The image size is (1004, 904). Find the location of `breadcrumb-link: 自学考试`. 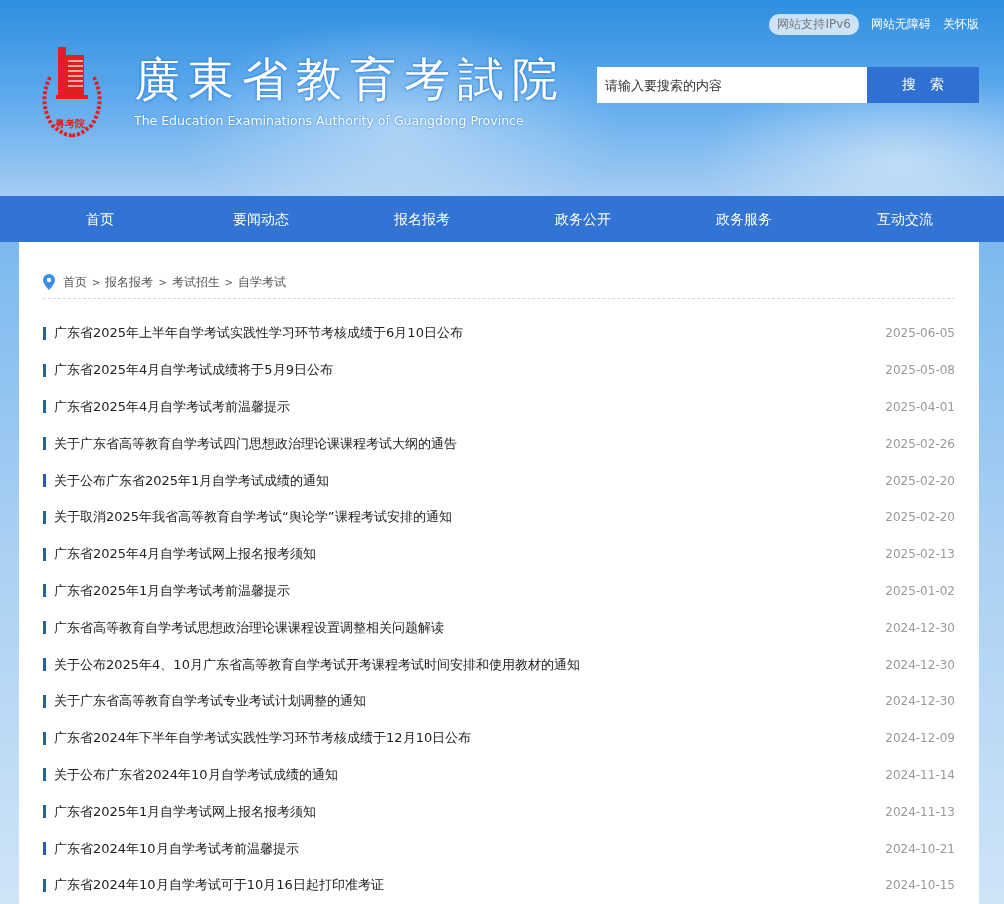

breadcrumb-link: 自学考试 is located at coordinates (262, 282).